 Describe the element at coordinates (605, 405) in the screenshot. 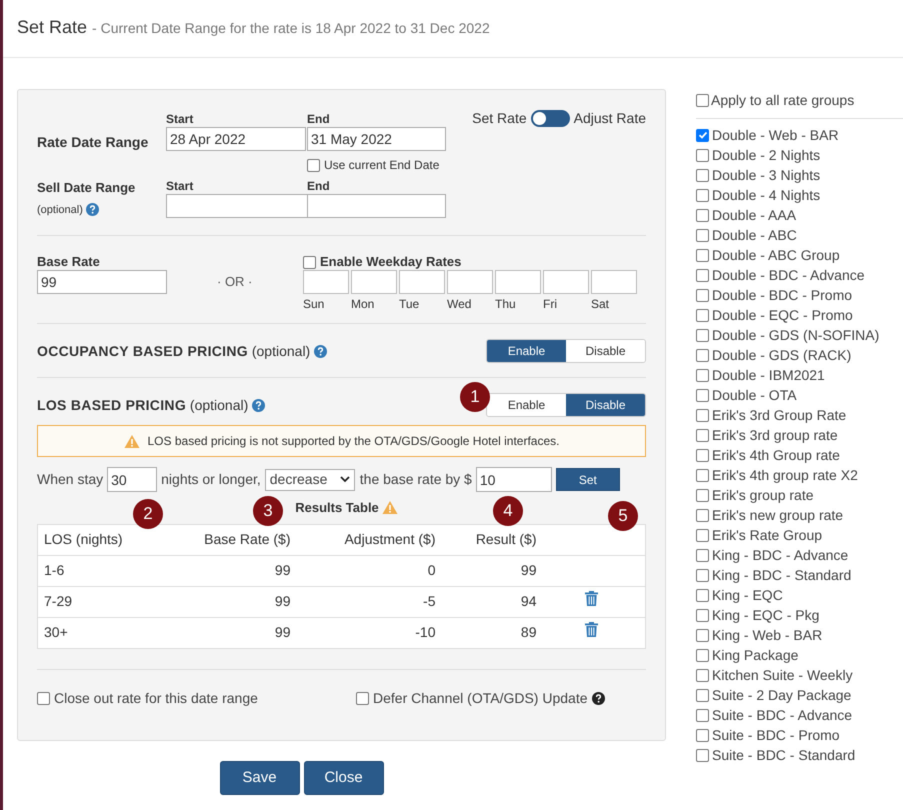

I see `segment-button: Disable` at that location.